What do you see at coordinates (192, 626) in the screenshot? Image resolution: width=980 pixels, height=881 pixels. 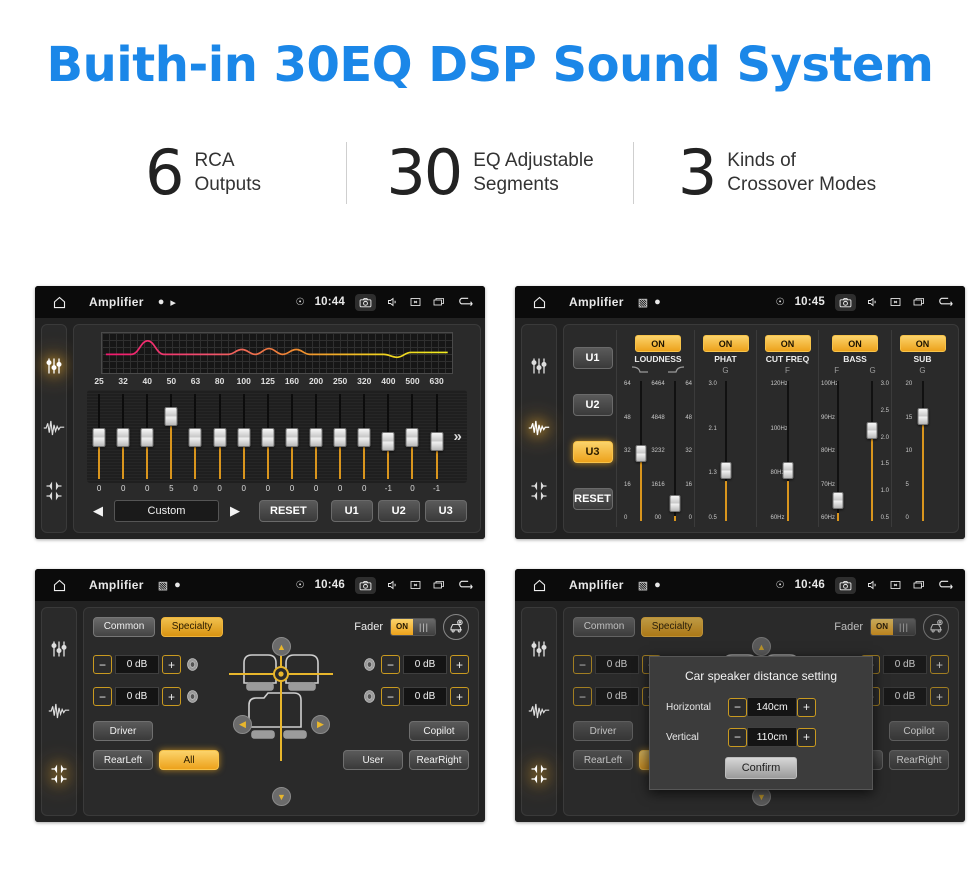 I see `tab-specialty: Specialty` at bounding box center [192, 626].